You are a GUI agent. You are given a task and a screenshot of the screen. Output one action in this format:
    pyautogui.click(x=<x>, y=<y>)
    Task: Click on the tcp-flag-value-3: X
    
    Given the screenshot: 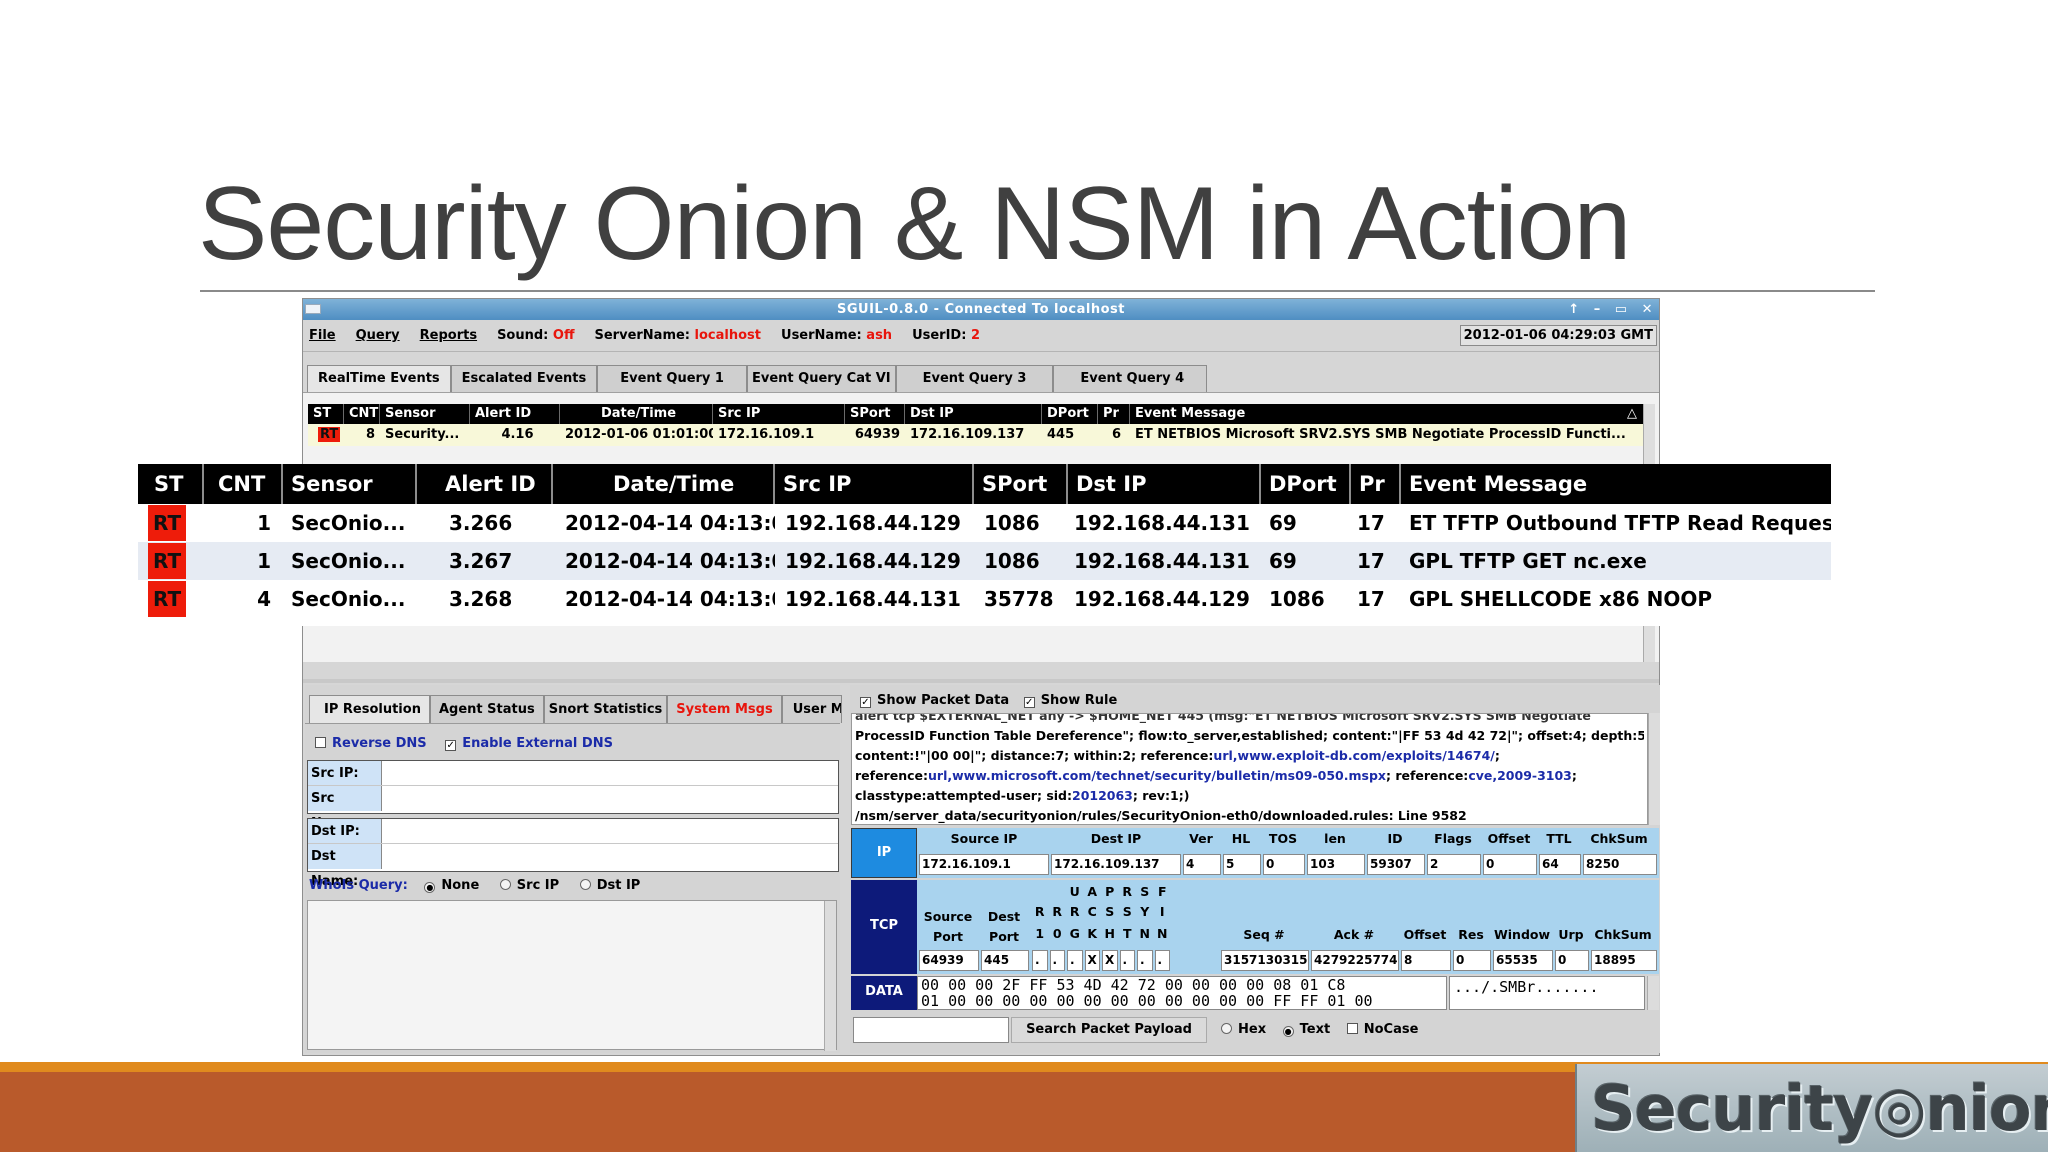 What is the action you would take?
    pyautogui.click(x=1092, y=960)
    